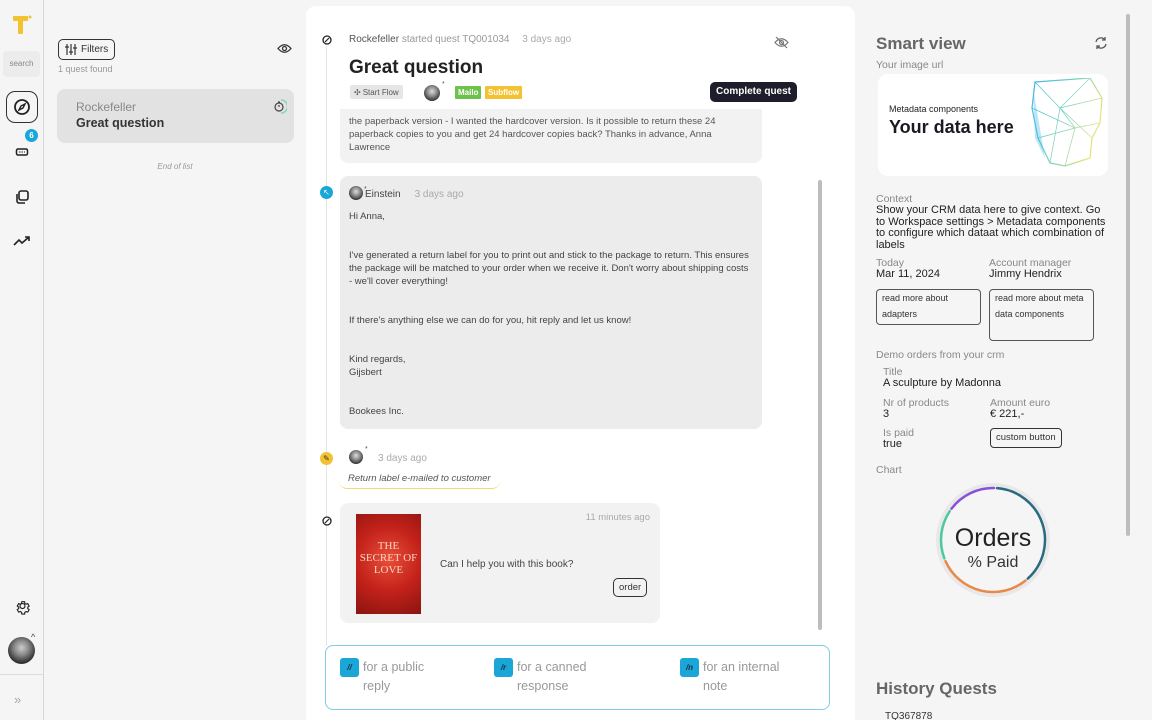  I want to click on header-customer: Rockefeller, so click(374, 39).